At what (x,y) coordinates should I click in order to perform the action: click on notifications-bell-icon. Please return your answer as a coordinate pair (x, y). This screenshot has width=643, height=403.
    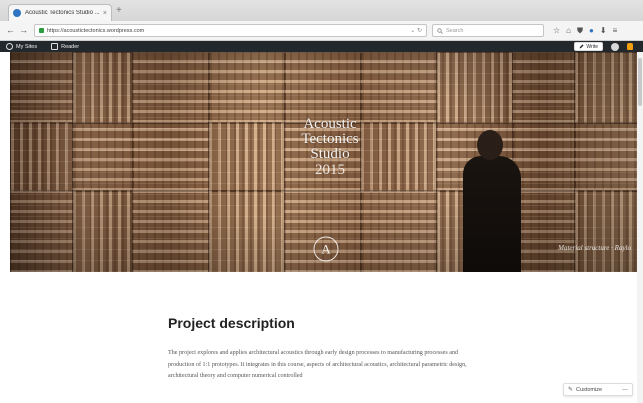
    Looking at the image, I should click on (630, 46).